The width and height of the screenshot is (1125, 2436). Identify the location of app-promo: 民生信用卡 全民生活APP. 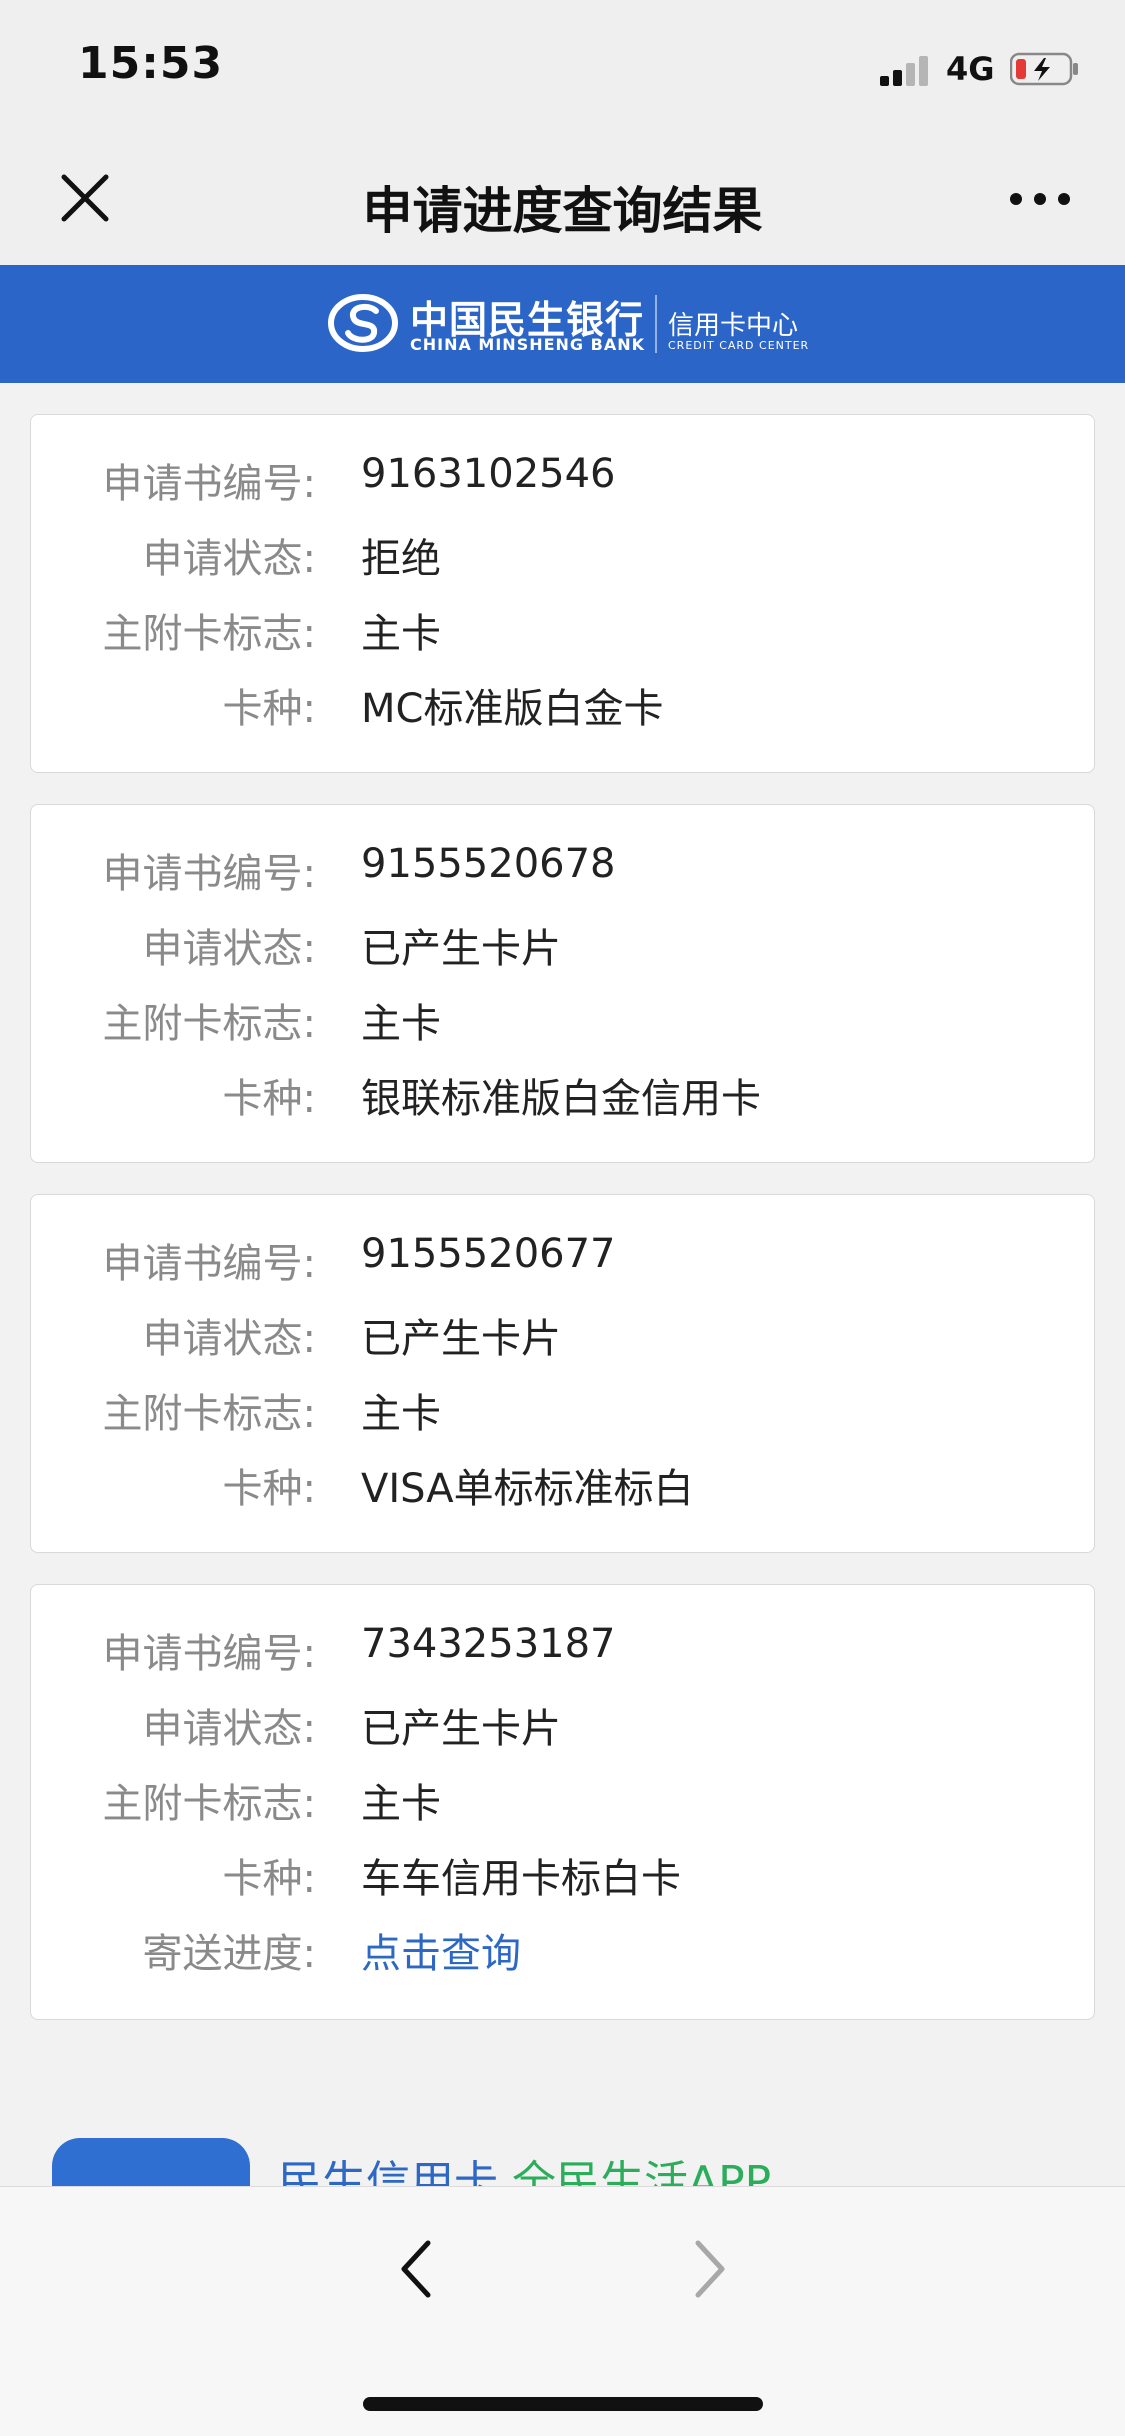
(562, 2118).